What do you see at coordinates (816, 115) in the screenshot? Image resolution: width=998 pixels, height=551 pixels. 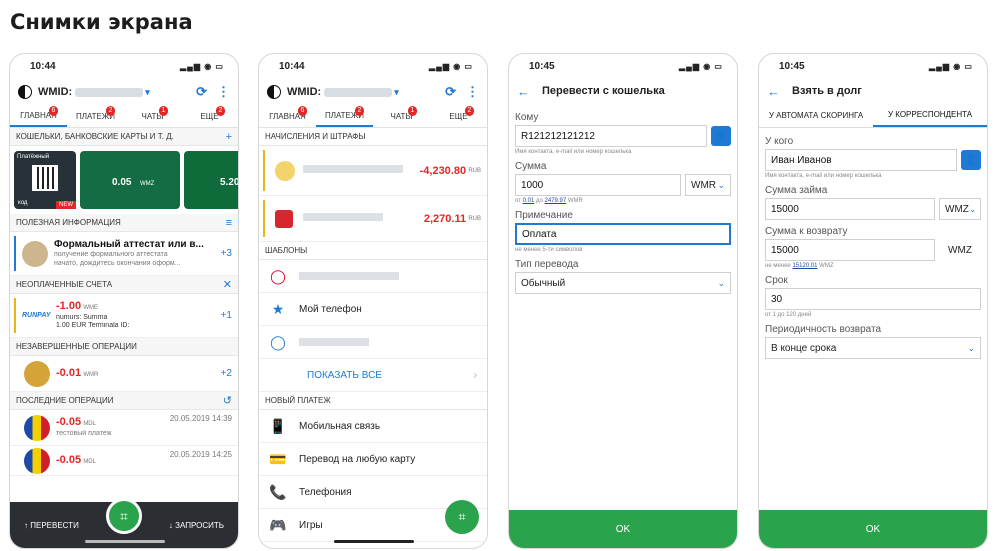 I see `tab-scoring: У АВТОМАТА СКОРИНГА` at bounding box center [816, 115].